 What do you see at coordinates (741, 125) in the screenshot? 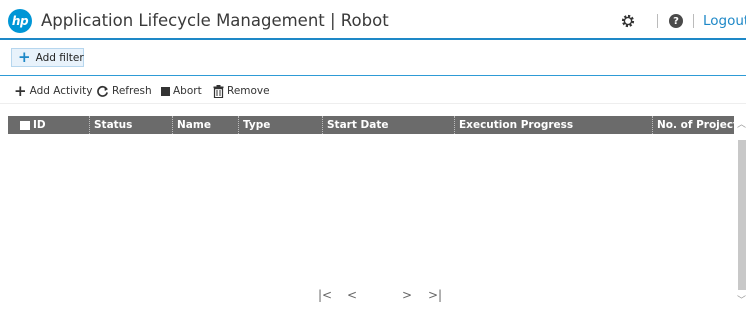
I see `scroll-up-icon: ︿` at bounding box center [741, 125].